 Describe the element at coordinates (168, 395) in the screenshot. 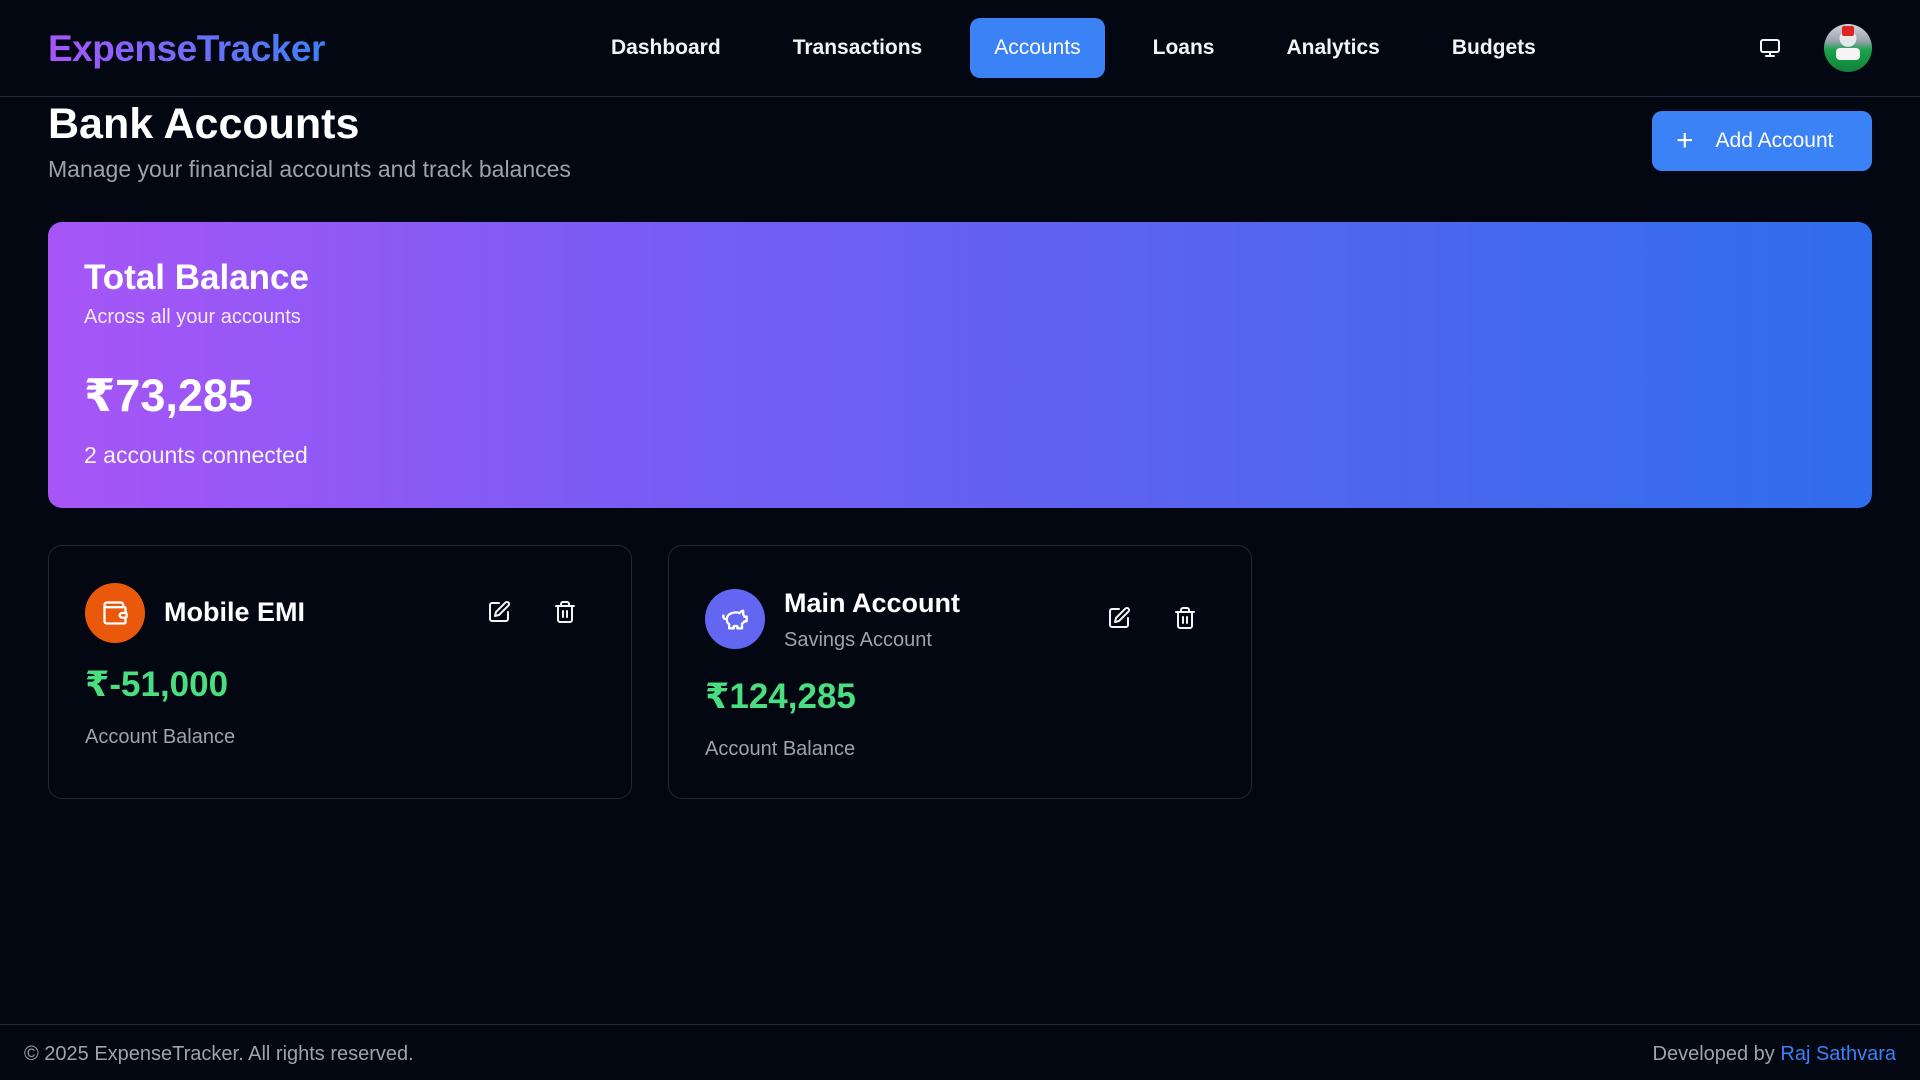

I see `total-balance-amount: ₹73,285` at that location.